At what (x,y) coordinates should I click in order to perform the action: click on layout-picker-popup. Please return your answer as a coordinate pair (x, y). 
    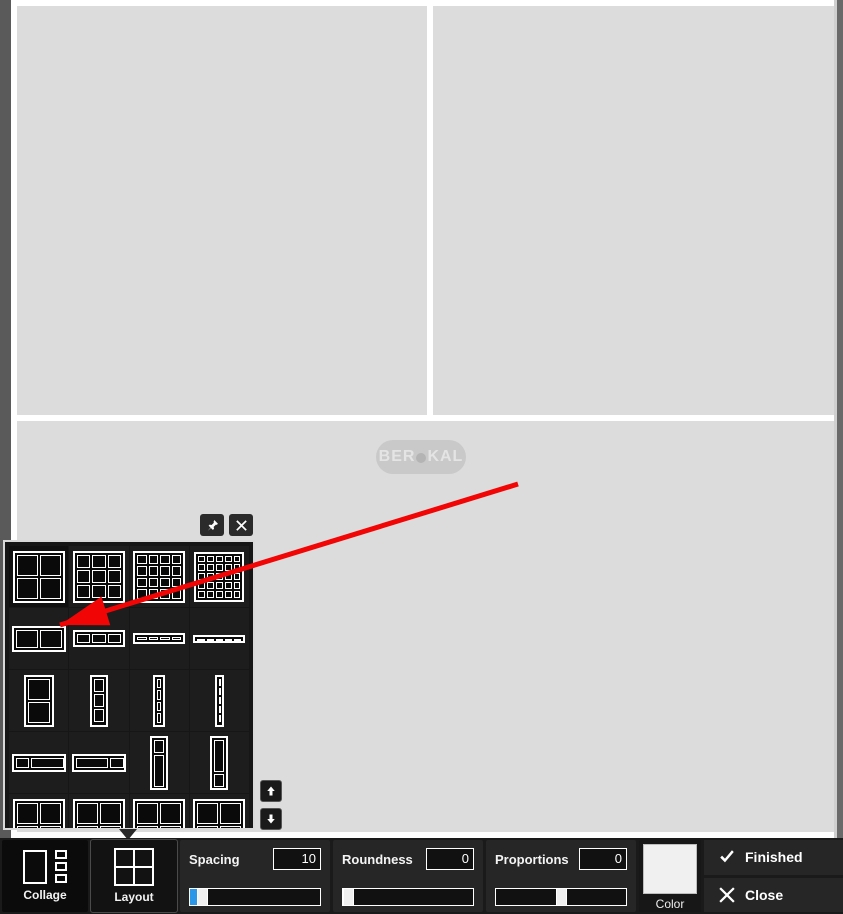
    Looking at the image, I should click on (129, 685).